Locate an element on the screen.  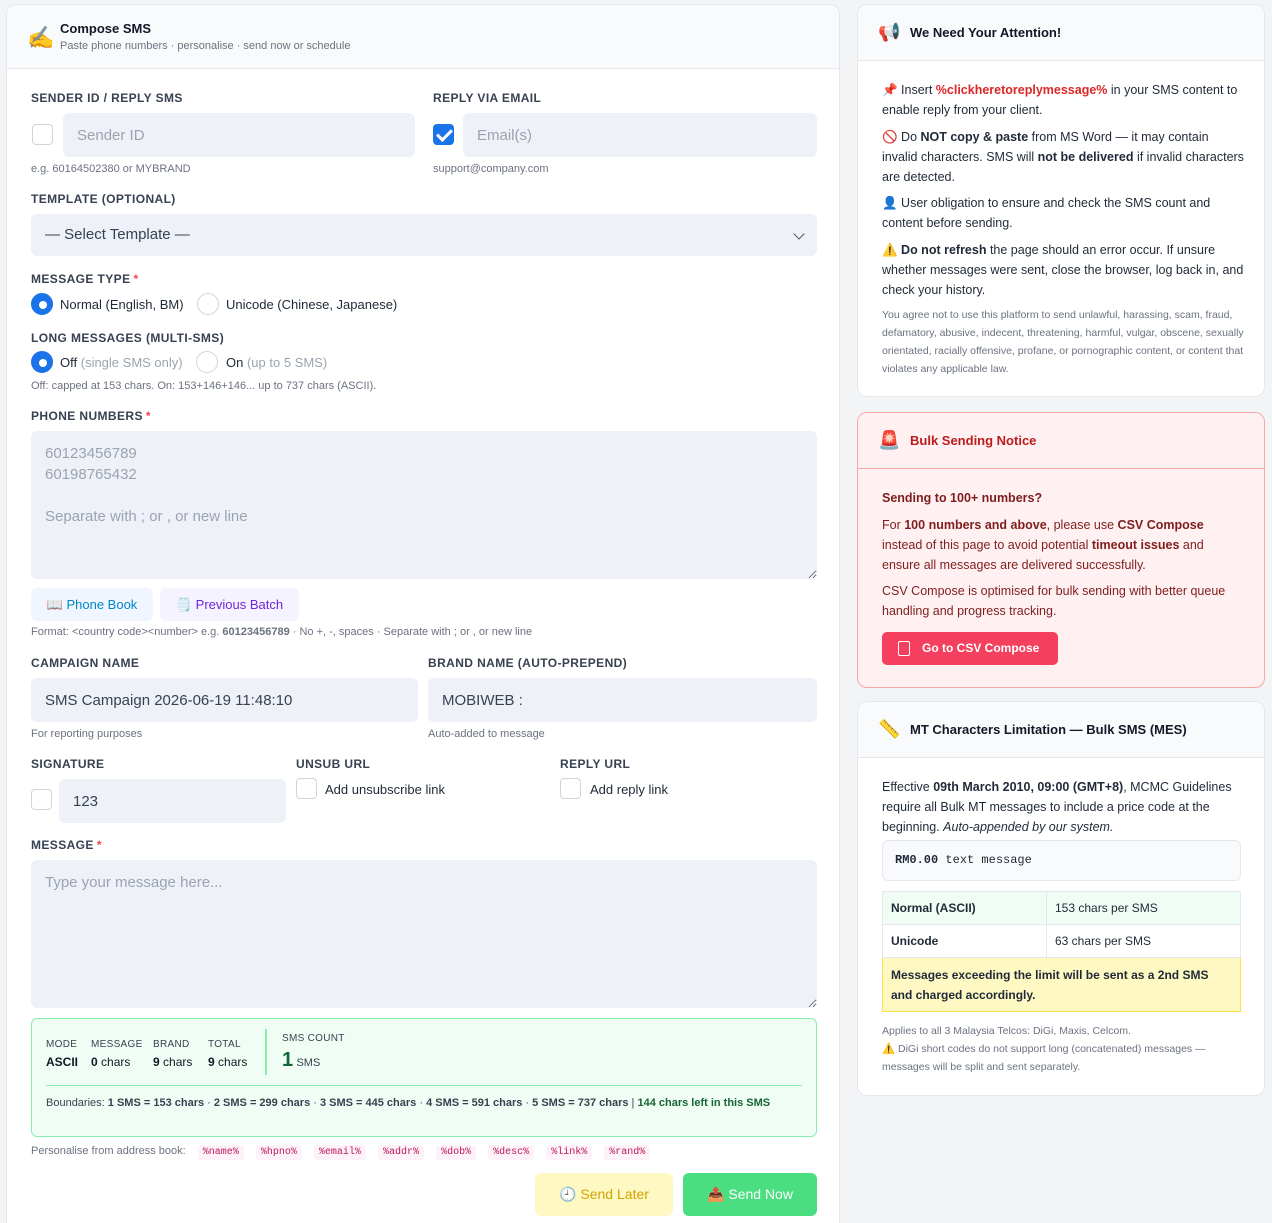
sender-label: SENDER ID / REPLY SMS is located at coordinates (107, 98).